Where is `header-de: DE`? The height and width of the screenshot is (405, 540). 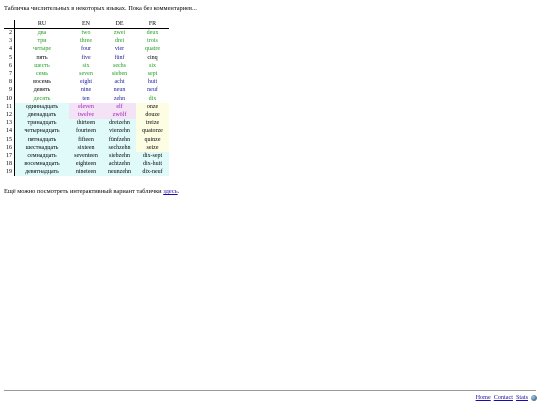 header-de: DE is located at coordinates (119, 24).